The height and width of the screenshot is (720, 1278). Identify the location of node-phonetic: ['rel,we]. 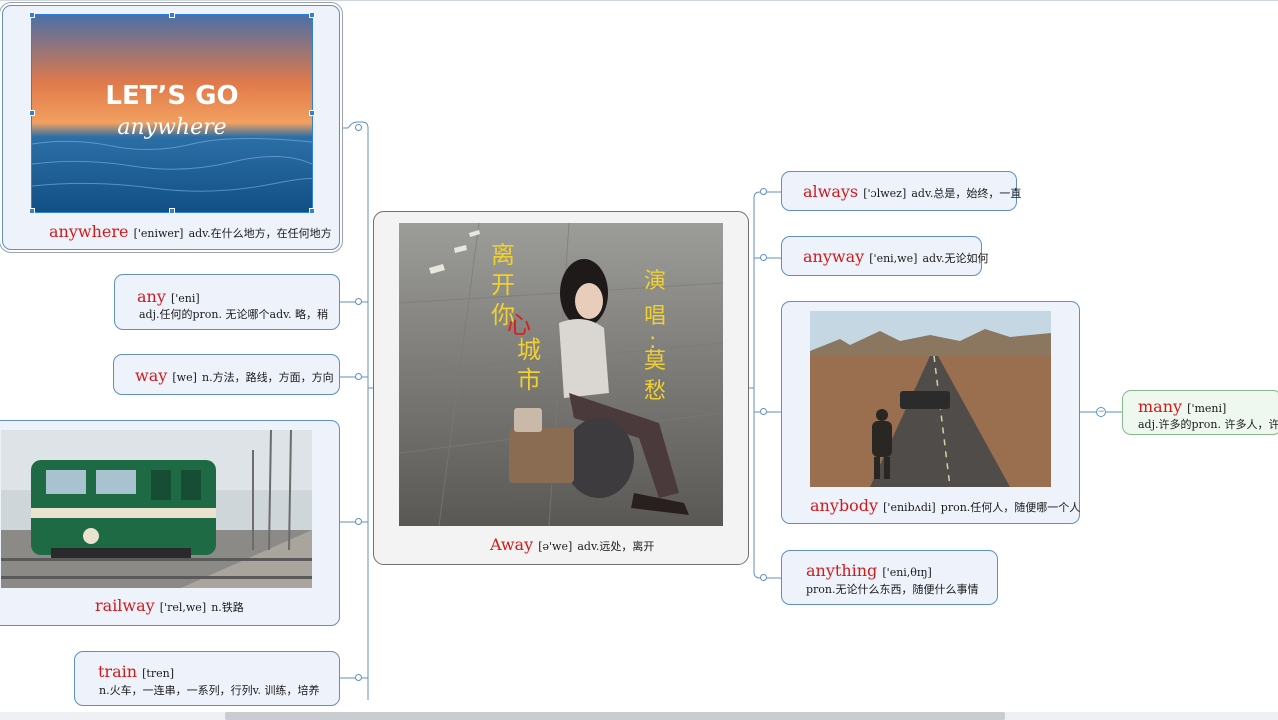
(183, 607).